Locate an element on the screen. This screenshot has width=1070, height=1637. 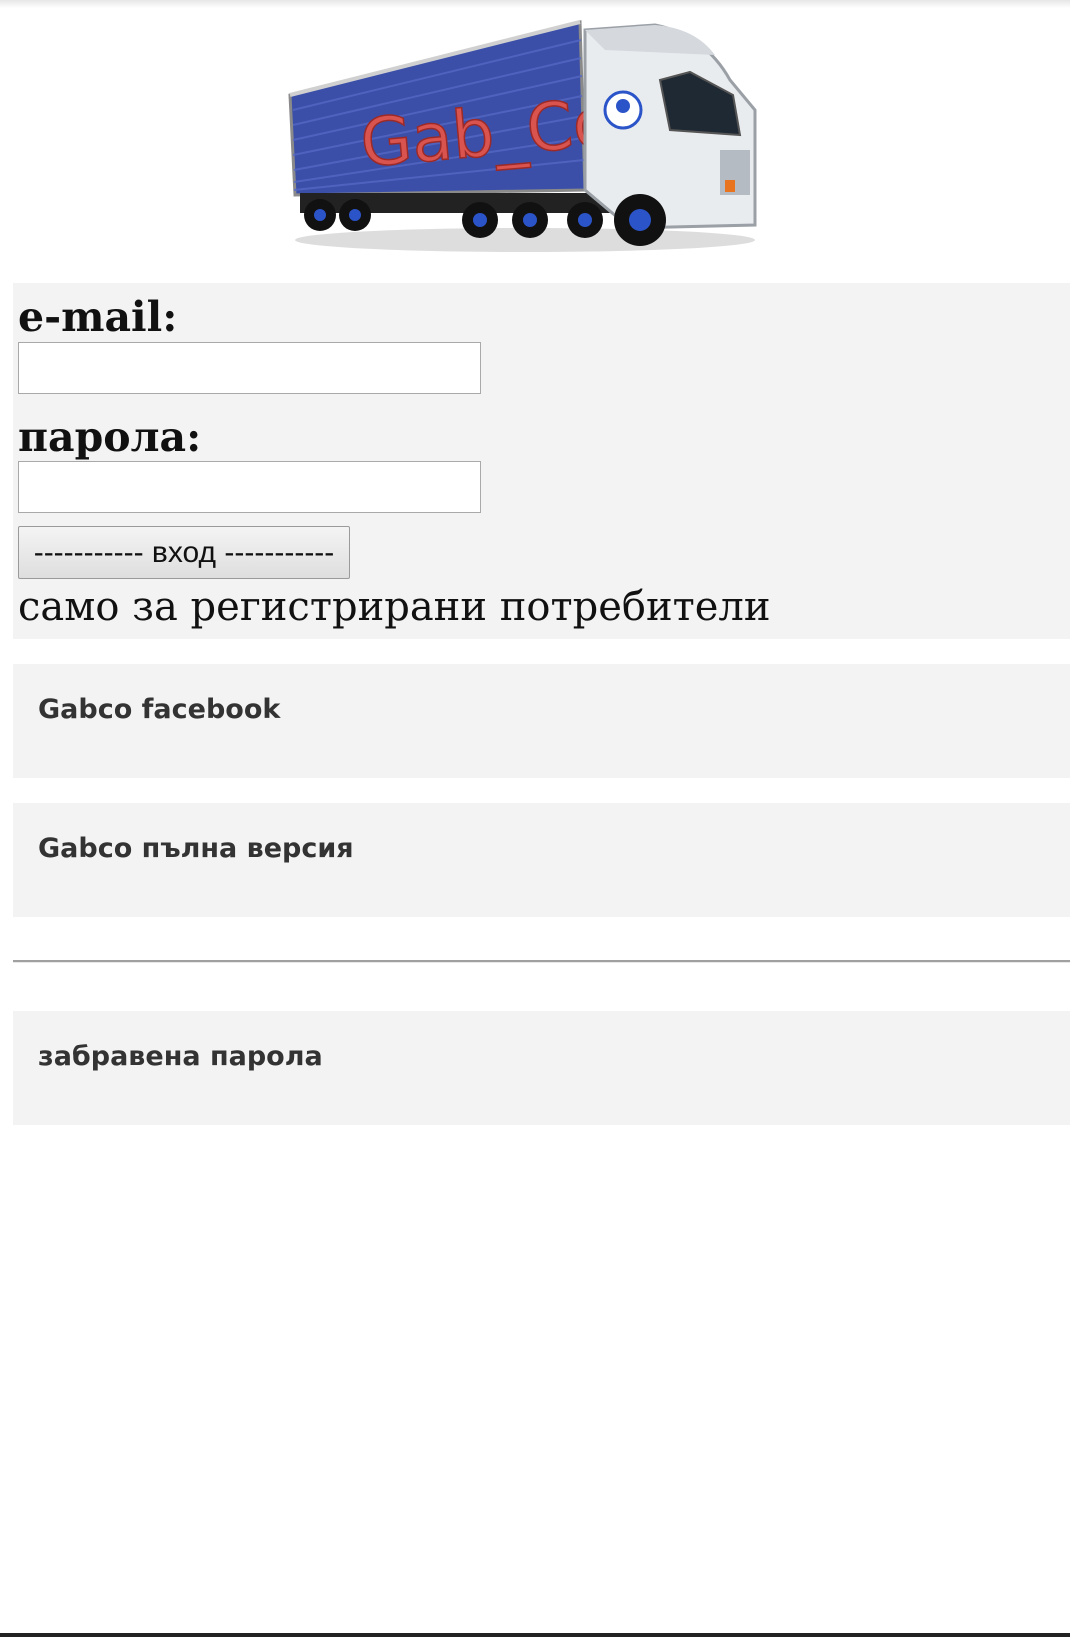
full-version-link: Gabco пълна версия is located at coordinates (196, 848).